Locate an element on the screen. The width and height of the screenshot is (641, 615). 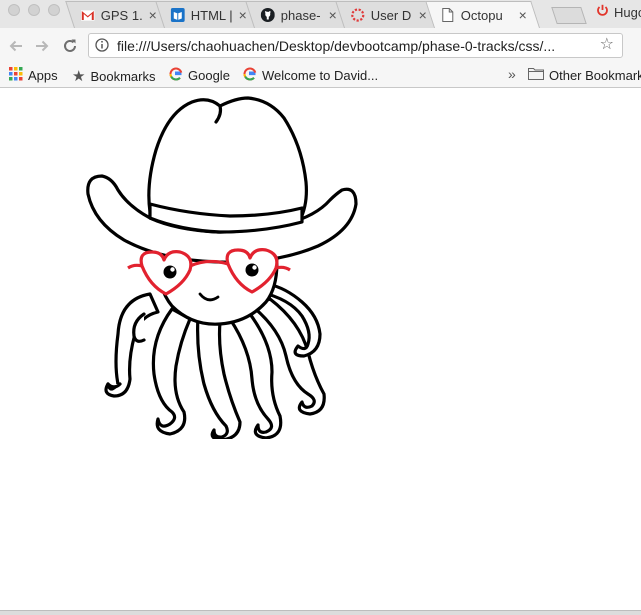
tab-octopus: Octopu × is located at coordinates (482, 14).